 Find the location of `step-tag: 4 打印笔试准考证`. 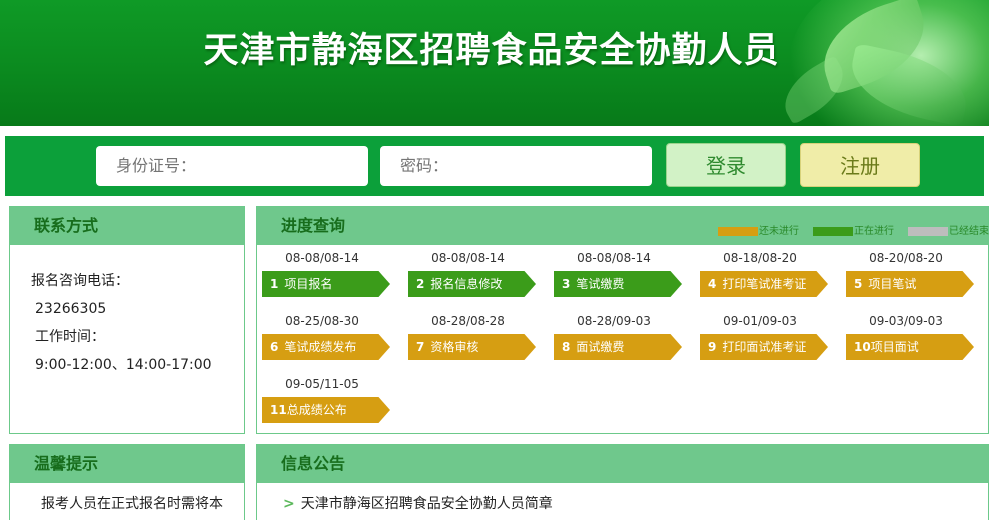

step-tag: 4 打印笔试准考证 is located at coordinates (764, 284).